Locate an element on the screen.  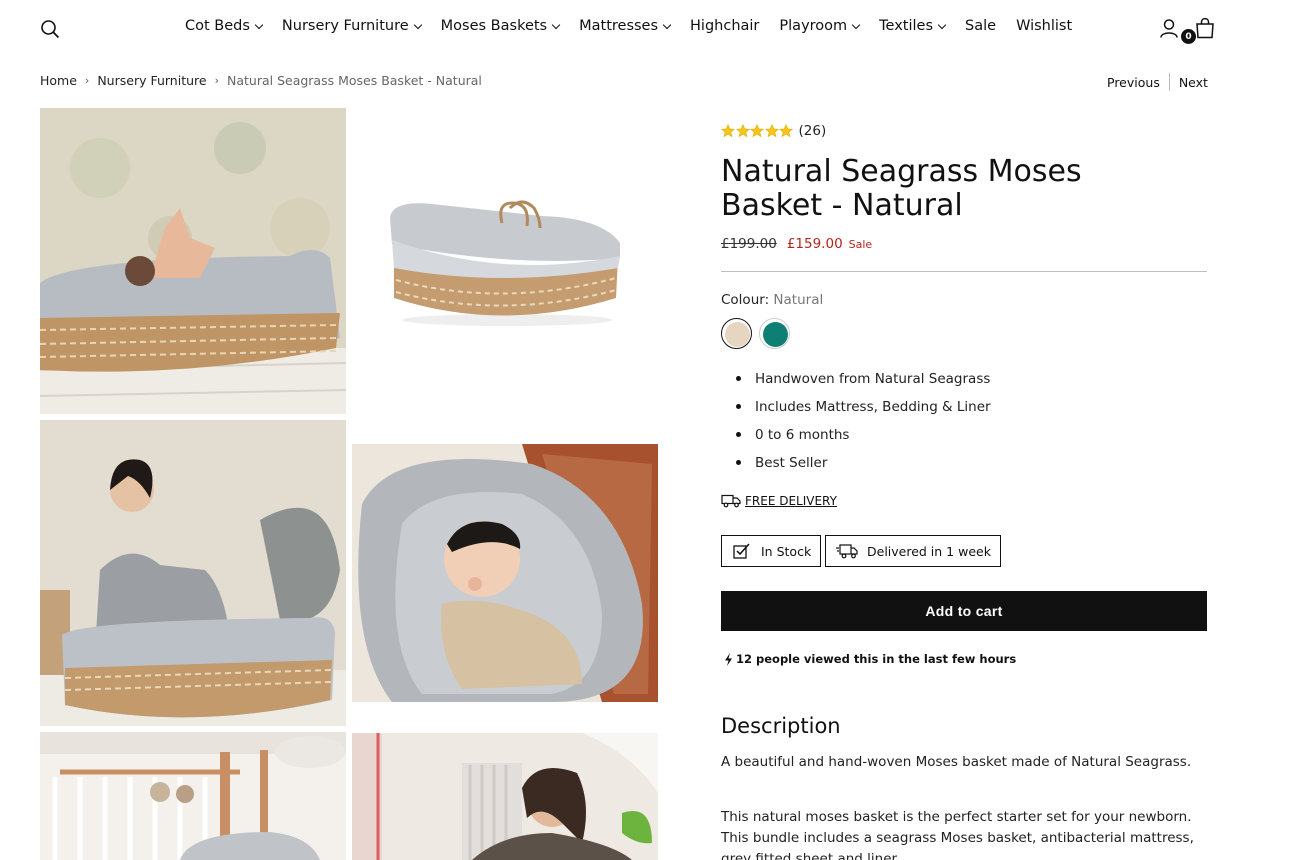
pager-divider is located at coordinates (1169, 82).